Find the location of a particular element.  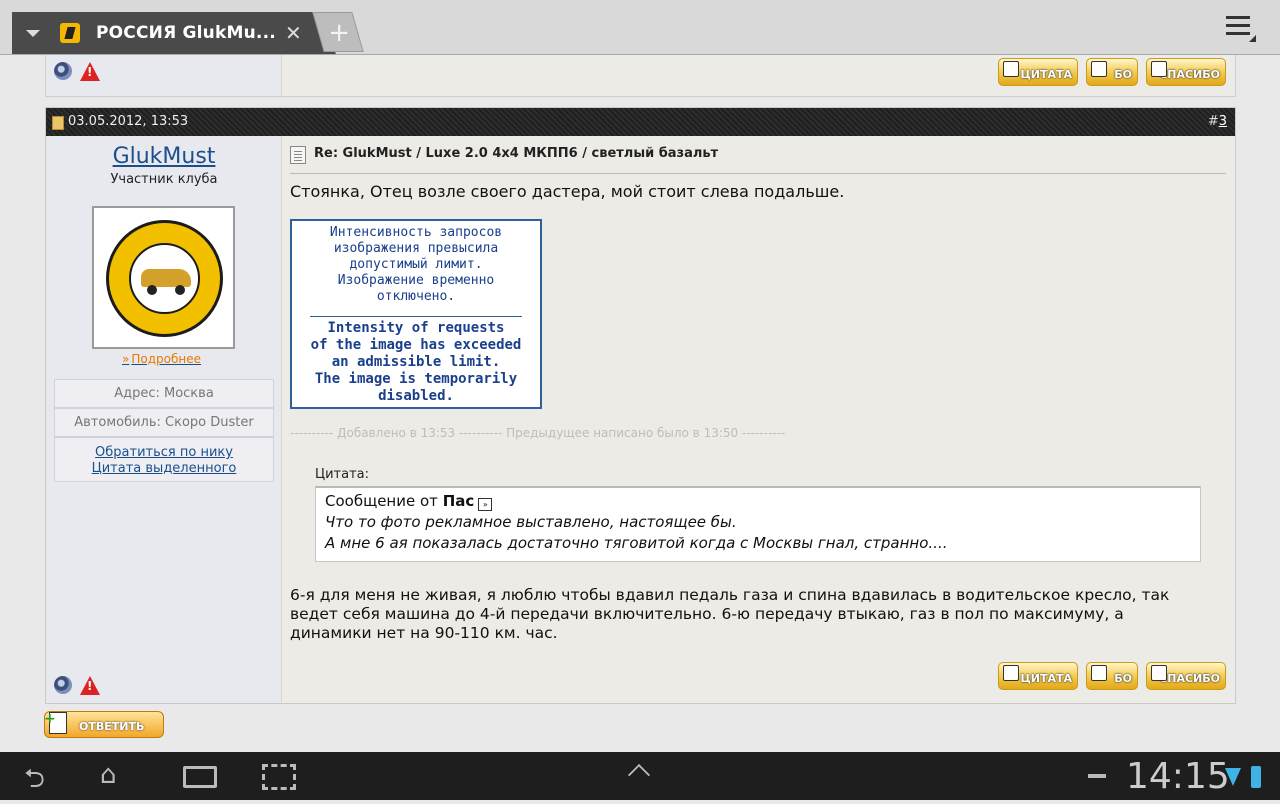

wifi-icon is located at coordinates (1233, 777).